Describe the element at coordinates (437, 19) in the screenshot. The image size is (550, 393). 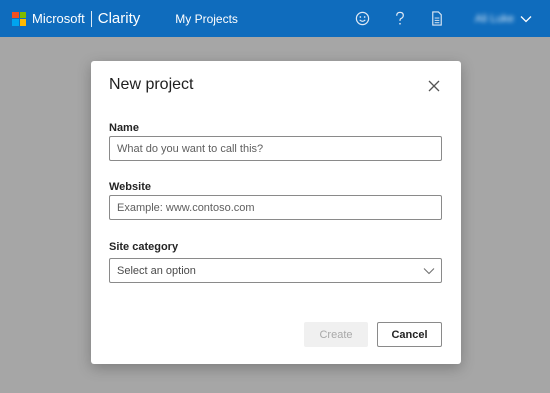
I see `document-icon` at that location.